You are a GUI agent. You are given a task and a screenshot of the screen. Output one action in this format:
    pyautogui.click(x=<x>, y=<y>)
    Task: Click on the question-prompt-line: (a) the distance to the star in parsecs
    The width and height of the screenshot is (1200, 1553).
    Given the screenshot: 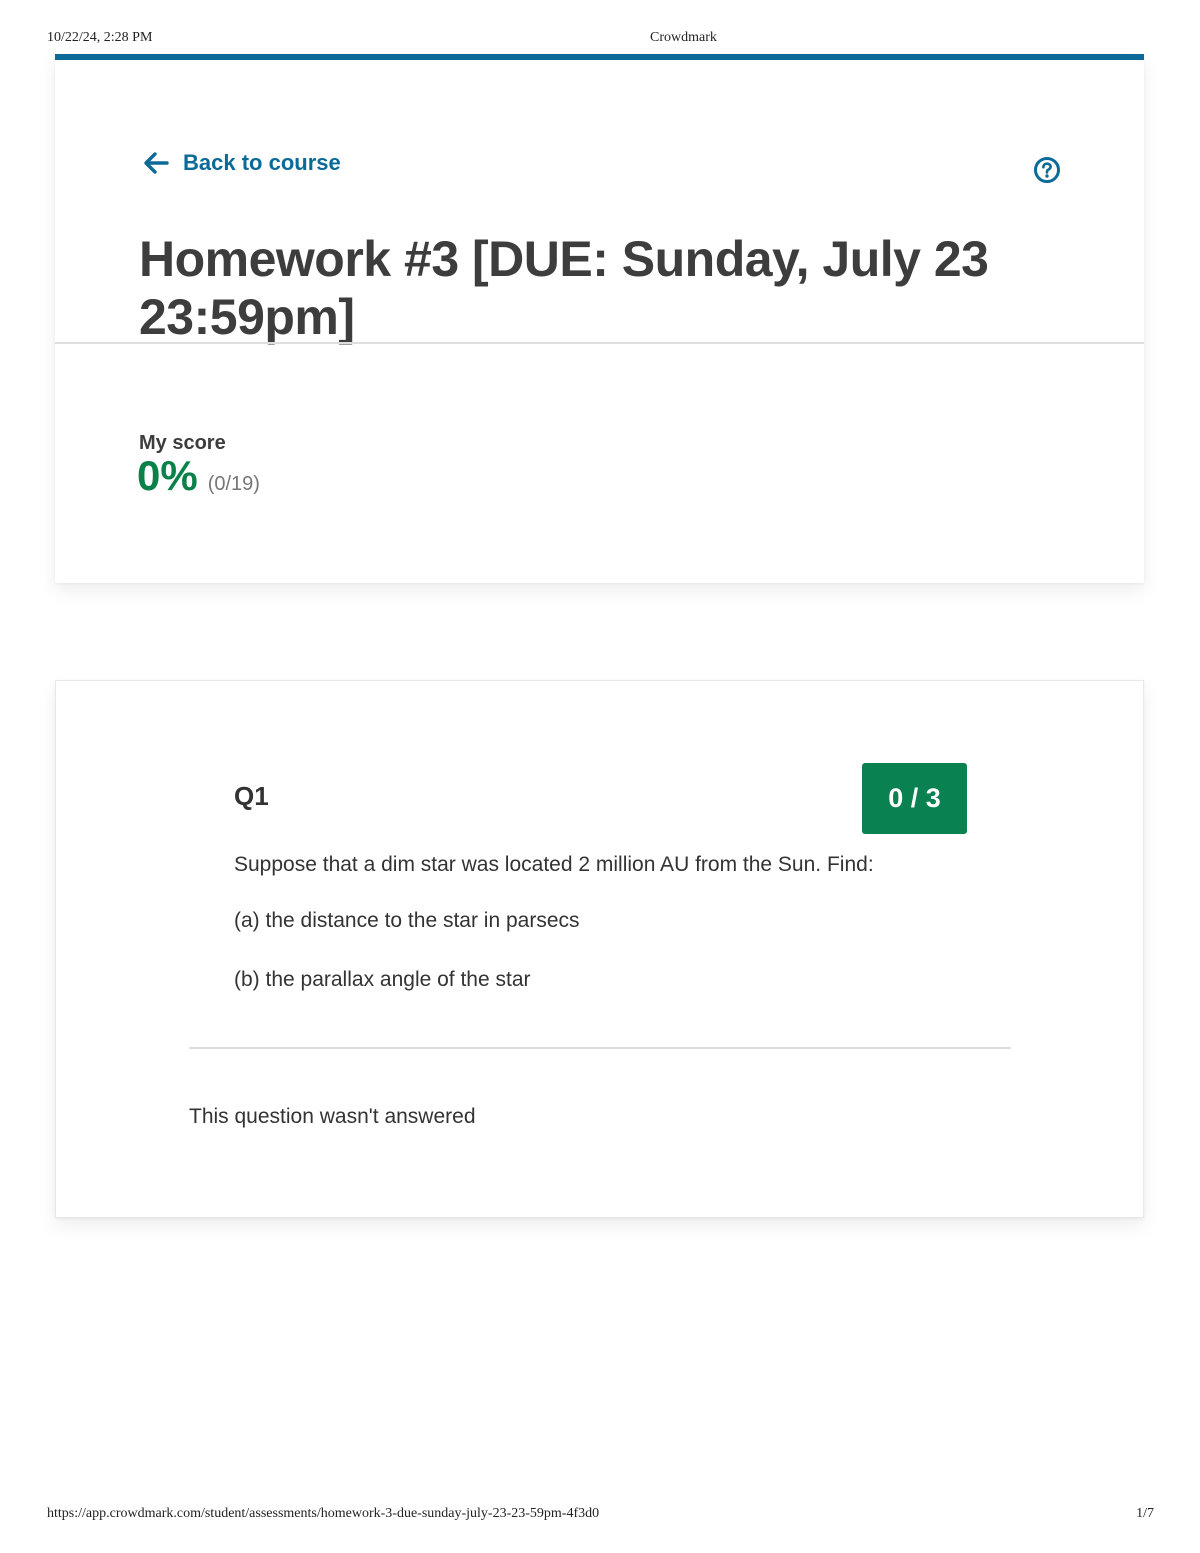 What is the action you would take?
    pyautogui.click(x=407, y=920)
    